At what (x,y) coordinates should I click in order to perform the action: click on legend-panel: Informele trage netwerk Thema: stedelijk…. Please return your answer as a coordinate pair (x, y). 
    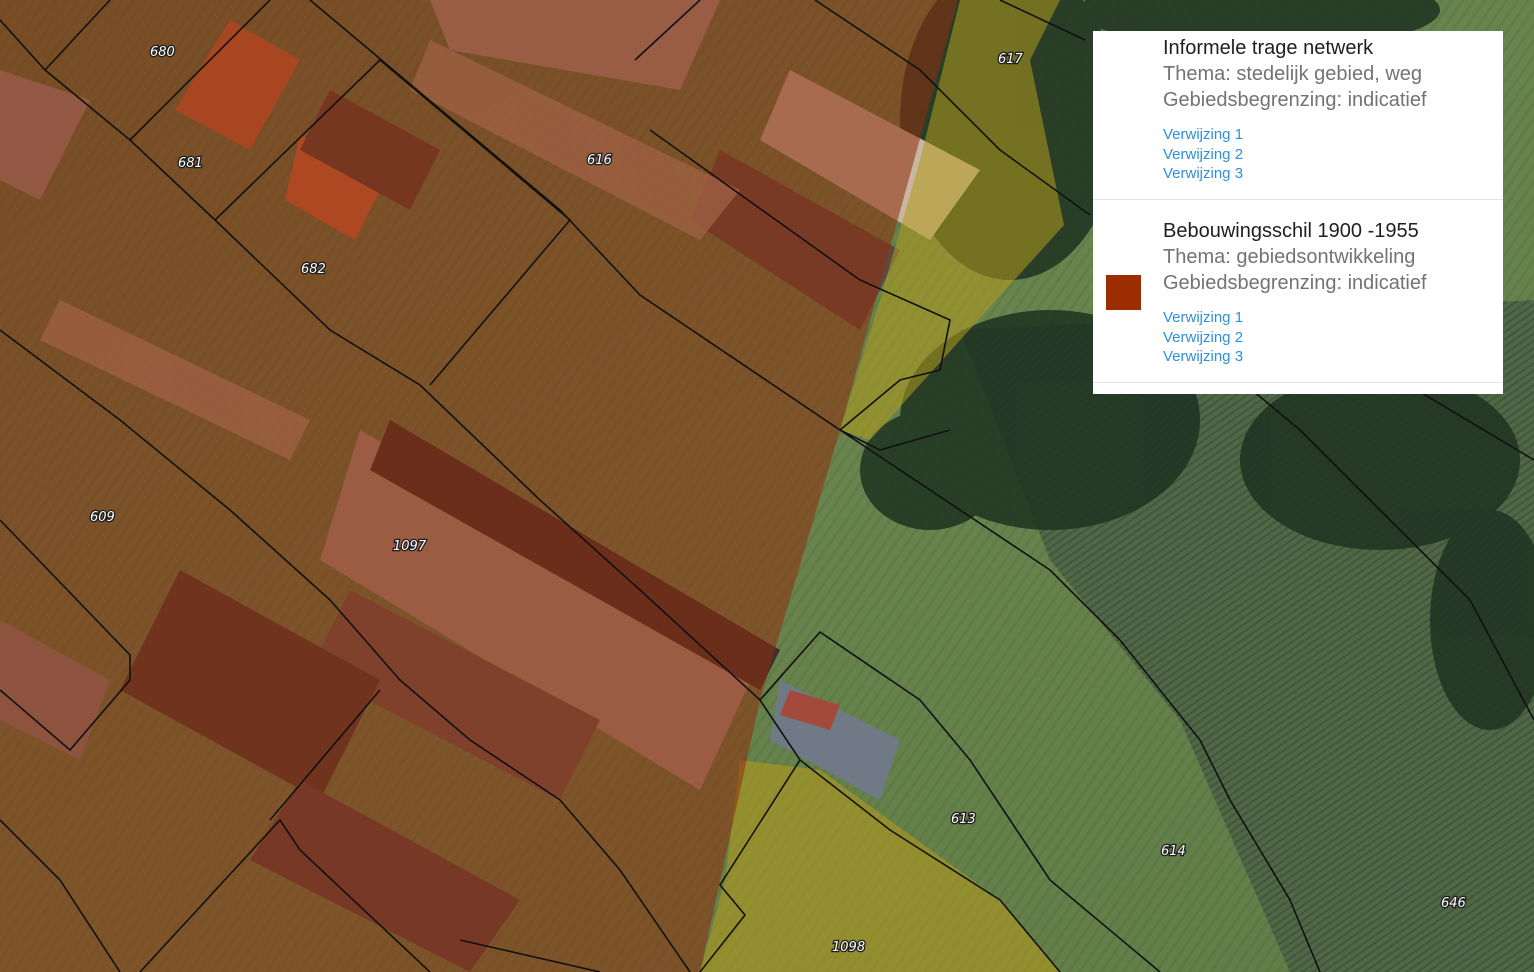
    Looking at the image, I should click on (1298, 212).